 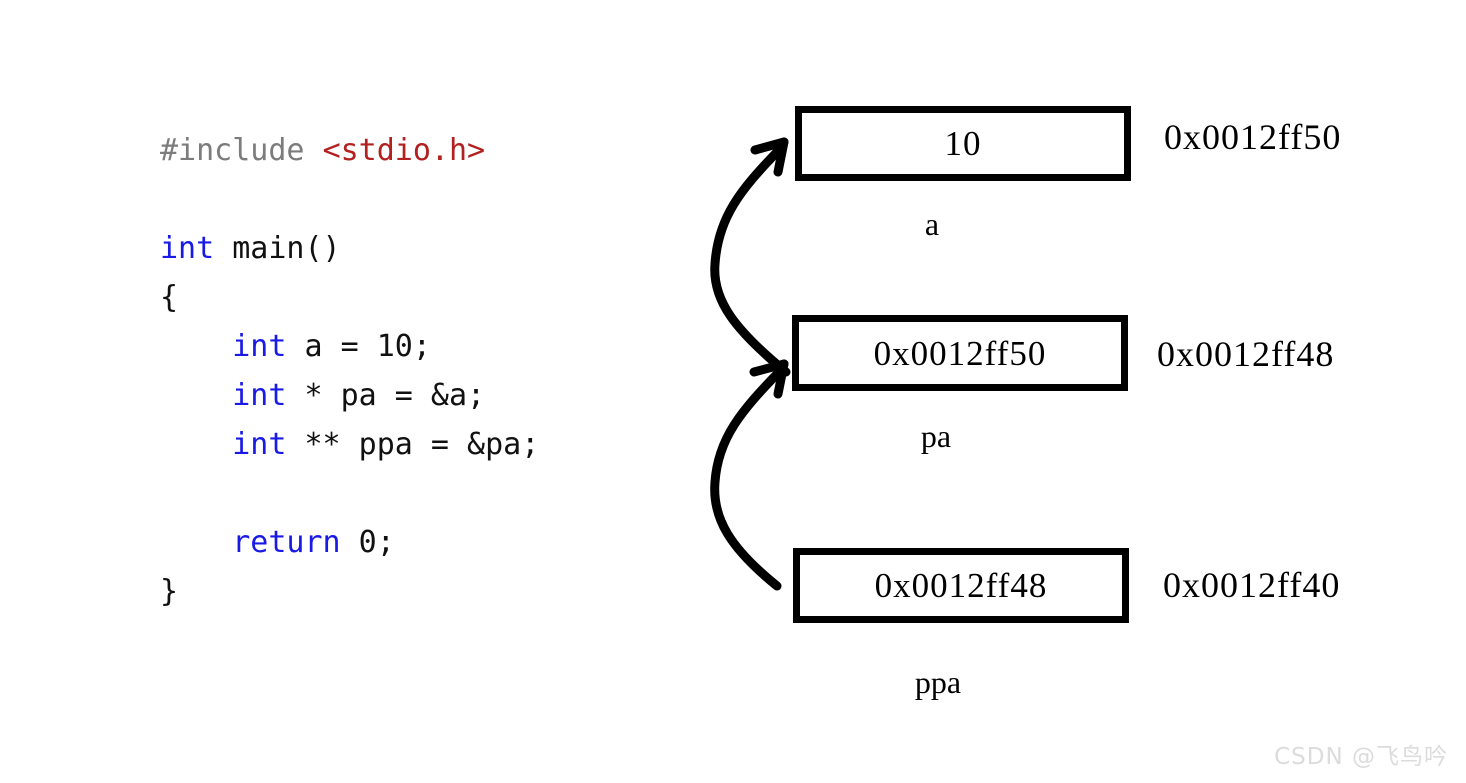 I want to click on memory-address-ppa: 0x0012ff40, so click(x=1252, y=585).